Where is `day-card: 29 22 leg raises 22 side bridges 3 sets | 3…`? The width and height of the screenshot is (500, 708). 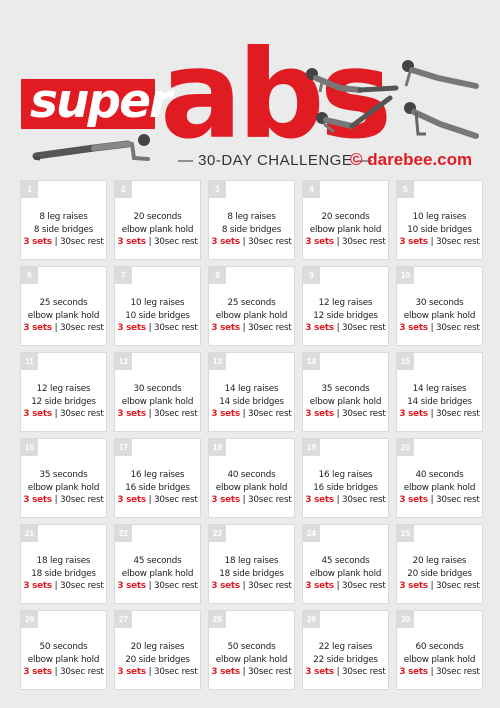
day-card: 29 22 leg raises 22 side bridges 3 sets | 3… is located at coordinates (345, 650).